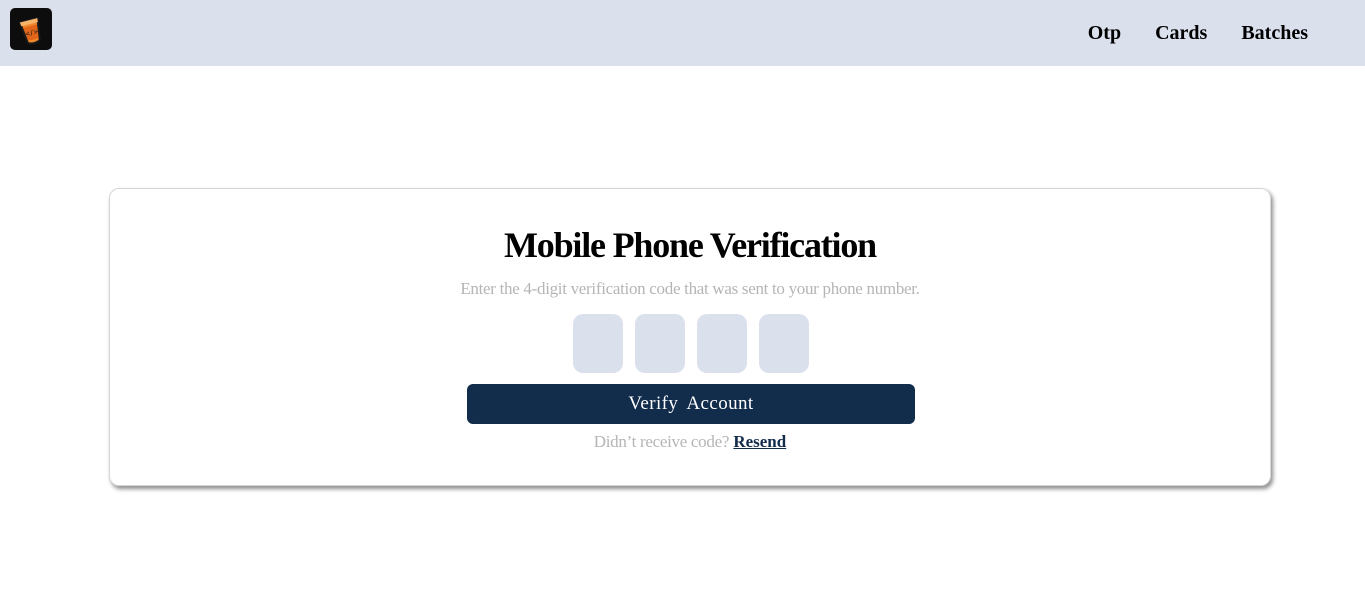  Describe the element at coordinates (661, 441) in the screenshot. I see `resend-prompt-text: Didn’t receive code?` at that location.